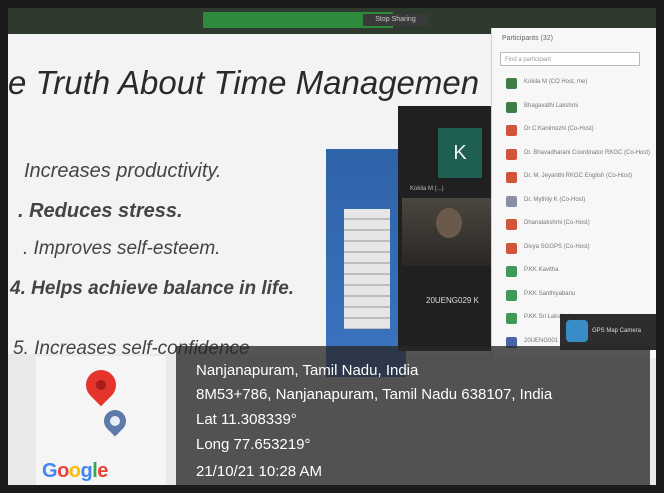 This screenshot has height=493, width=664. Describe the element at coordinates (555, 199) in the screenshot. I see `participant-name: Dr. Mythily K (Co-Host)` at that location.